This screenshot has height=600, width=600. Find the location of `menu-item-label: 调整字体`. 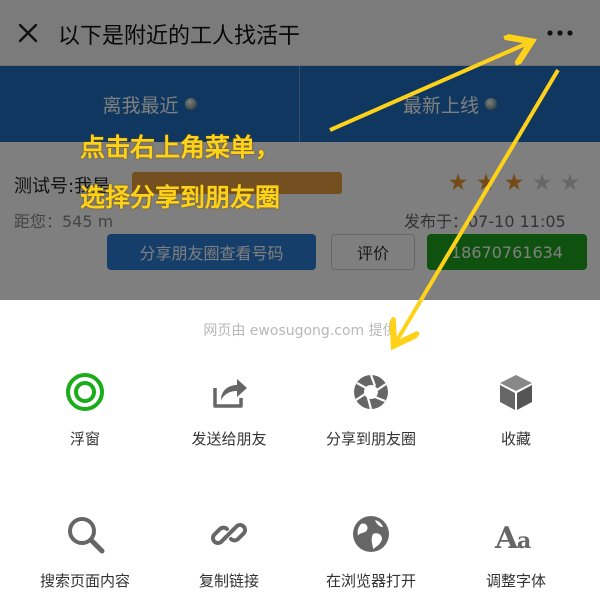

menu-item-label: 调整字体 is located at coordinates (515, 581).